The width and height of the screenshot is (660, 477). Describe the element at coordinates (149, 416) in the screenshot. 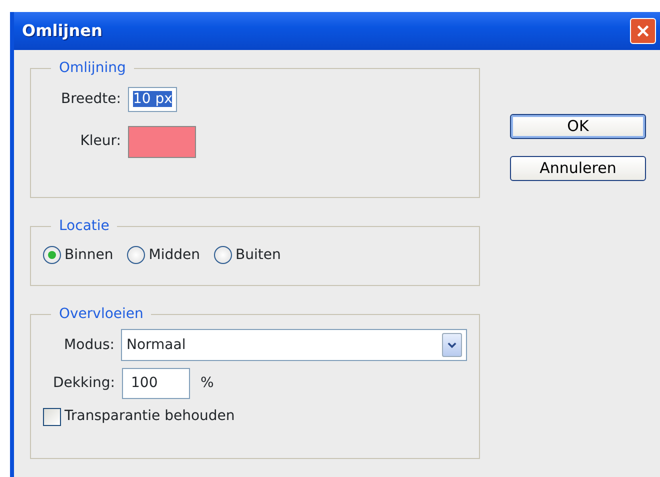

I see `checkbox-label: Transparantie behouden` at that location.